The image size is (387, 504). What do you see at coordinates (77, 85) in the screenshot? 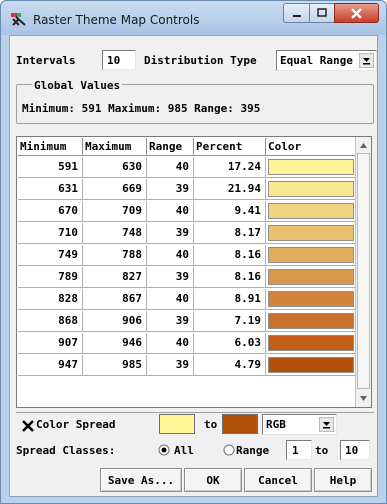
I see `global-values-legend: Global Values` at bounding box center [77, 85].